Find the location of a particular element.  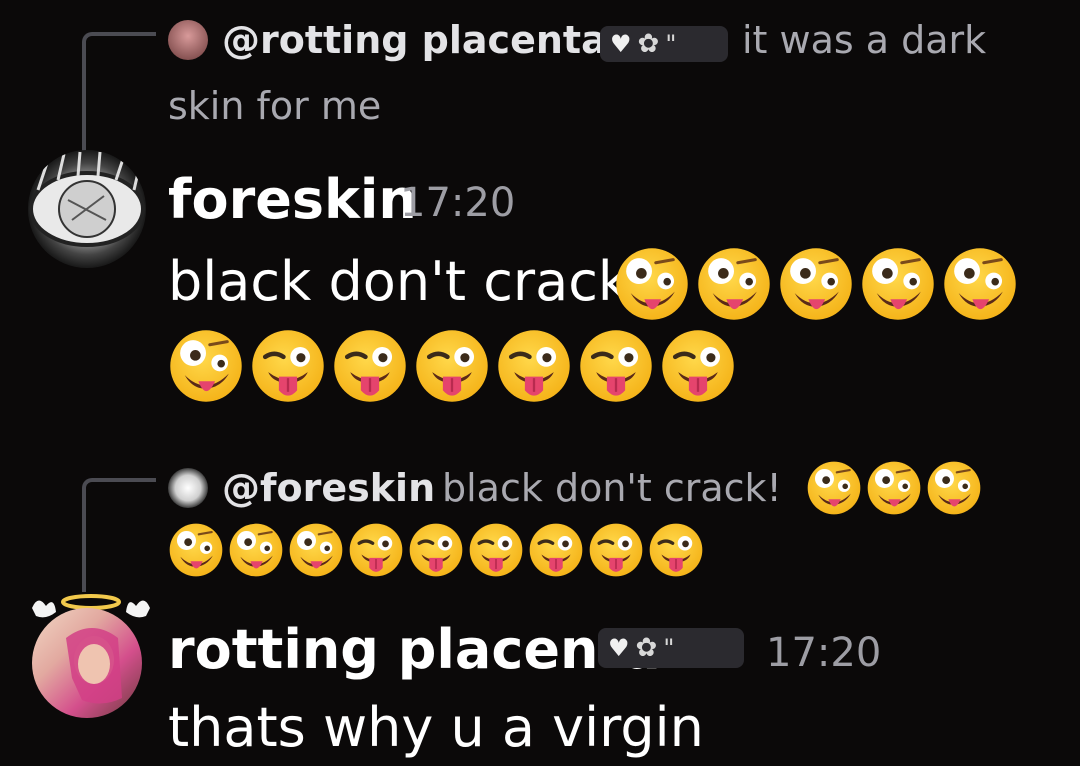

message-text: thats why u a virgin is located at coordinates (436, 727).